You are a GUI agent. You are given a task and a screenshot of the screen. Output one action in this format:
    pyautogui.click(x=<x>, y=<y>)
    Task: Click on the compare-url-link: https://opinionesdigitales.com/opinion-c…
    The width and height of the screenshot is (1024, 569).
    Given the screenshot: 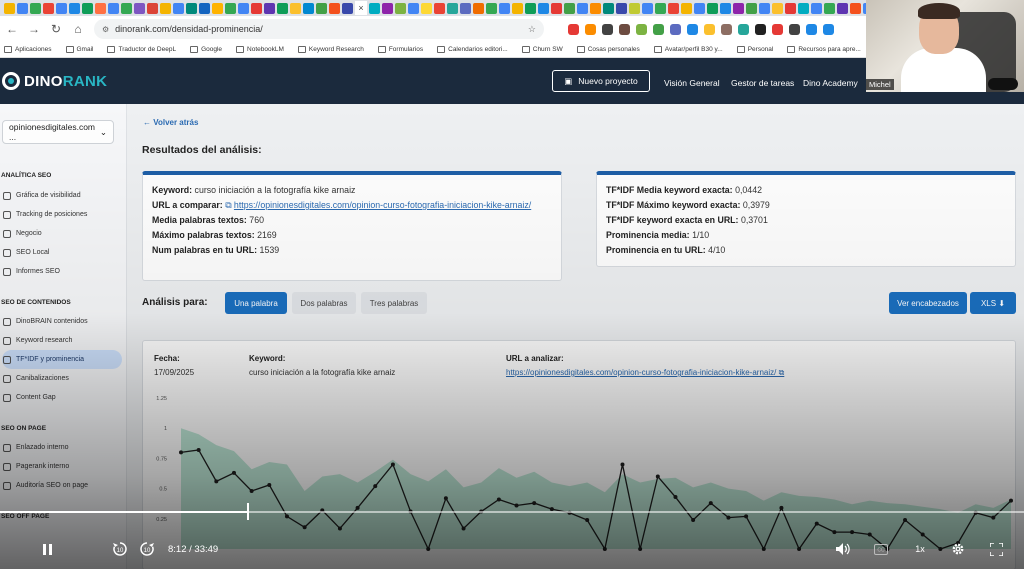 What is the action you would take?
    pyautogui.click(x=382, y=205)
    